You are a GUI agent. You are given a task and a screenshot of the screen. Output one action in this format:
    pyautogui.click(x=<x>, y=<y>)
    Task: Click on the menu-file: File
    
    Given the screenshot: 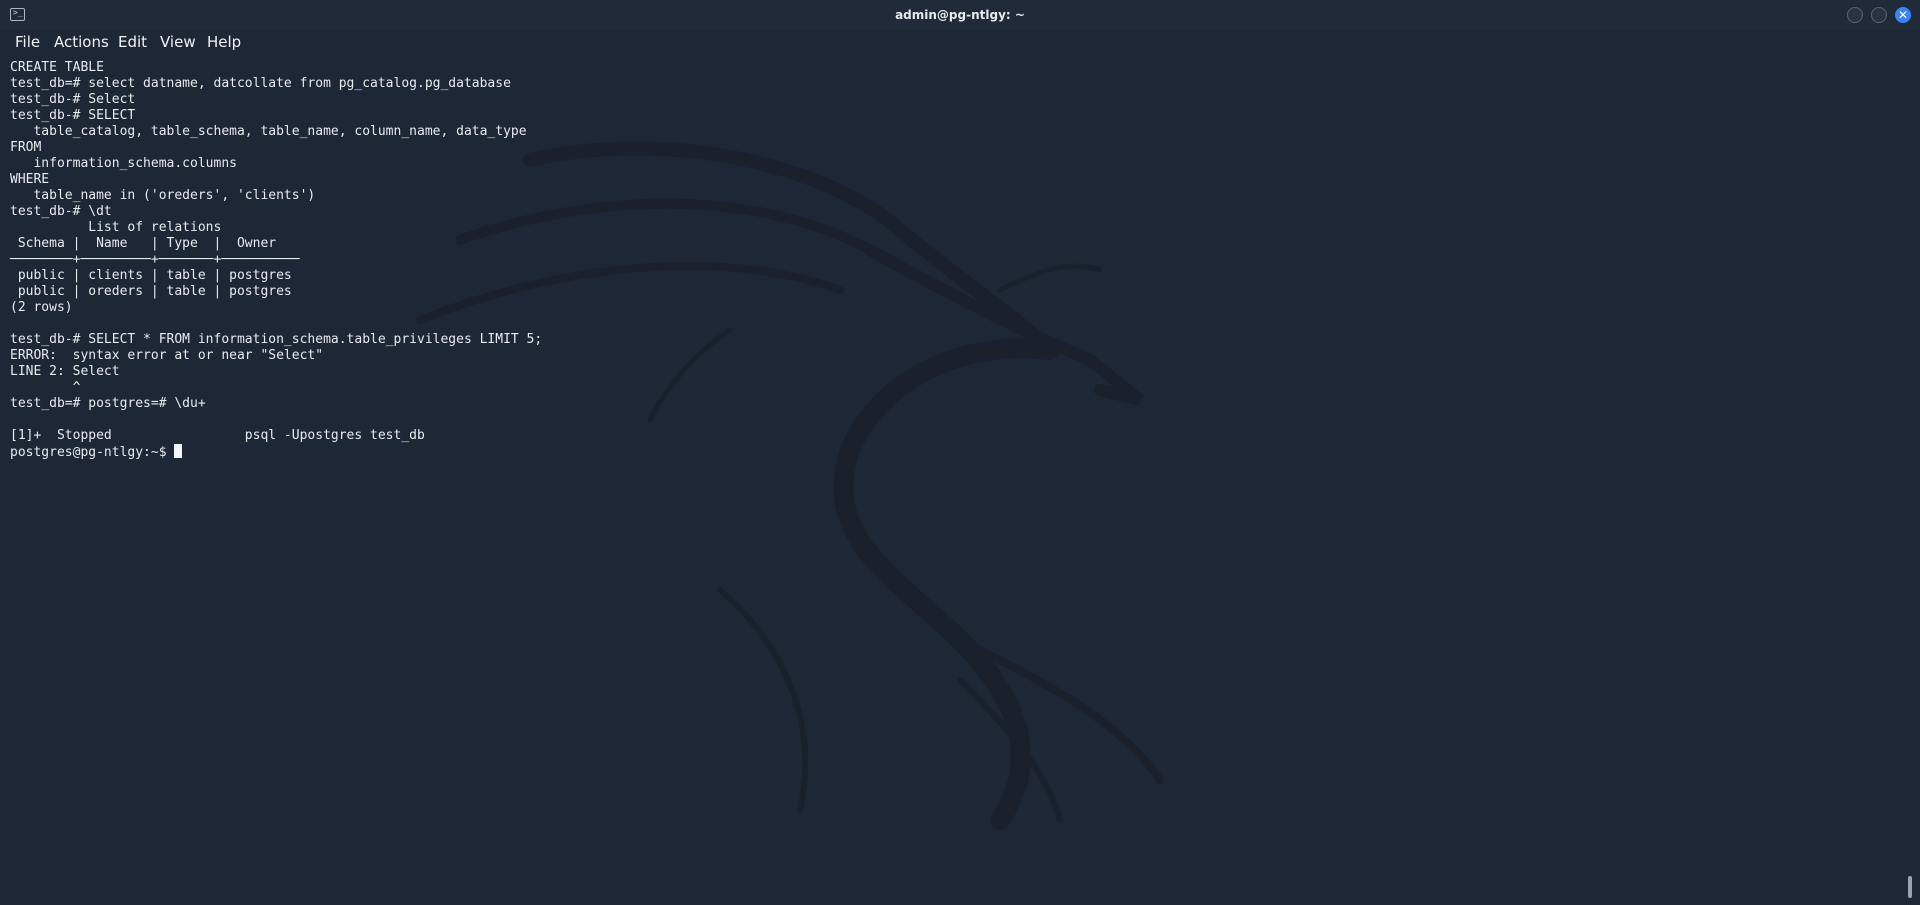 What is the action you would take?
    pyautogui.click(x=27, y=42)
    